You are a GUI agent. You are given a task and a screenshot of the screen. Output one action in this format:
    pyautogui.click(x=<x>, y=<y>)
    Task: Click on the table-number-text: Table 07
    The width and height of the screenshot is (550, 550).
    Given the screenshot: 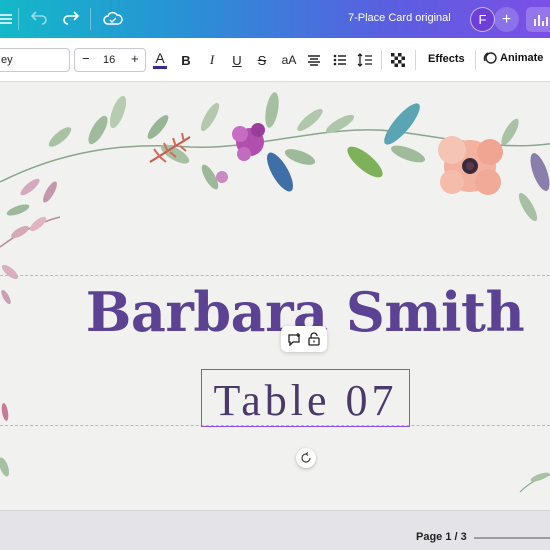 What is the action you would take?
    pyautogui.click(x=305, y=400)
    